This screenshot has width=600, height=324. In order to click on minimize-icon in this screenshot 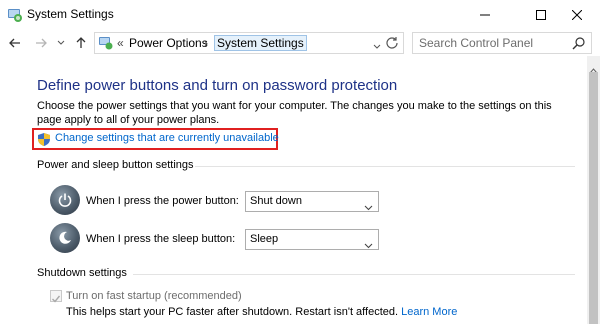, I will do `click(485, 15)`.